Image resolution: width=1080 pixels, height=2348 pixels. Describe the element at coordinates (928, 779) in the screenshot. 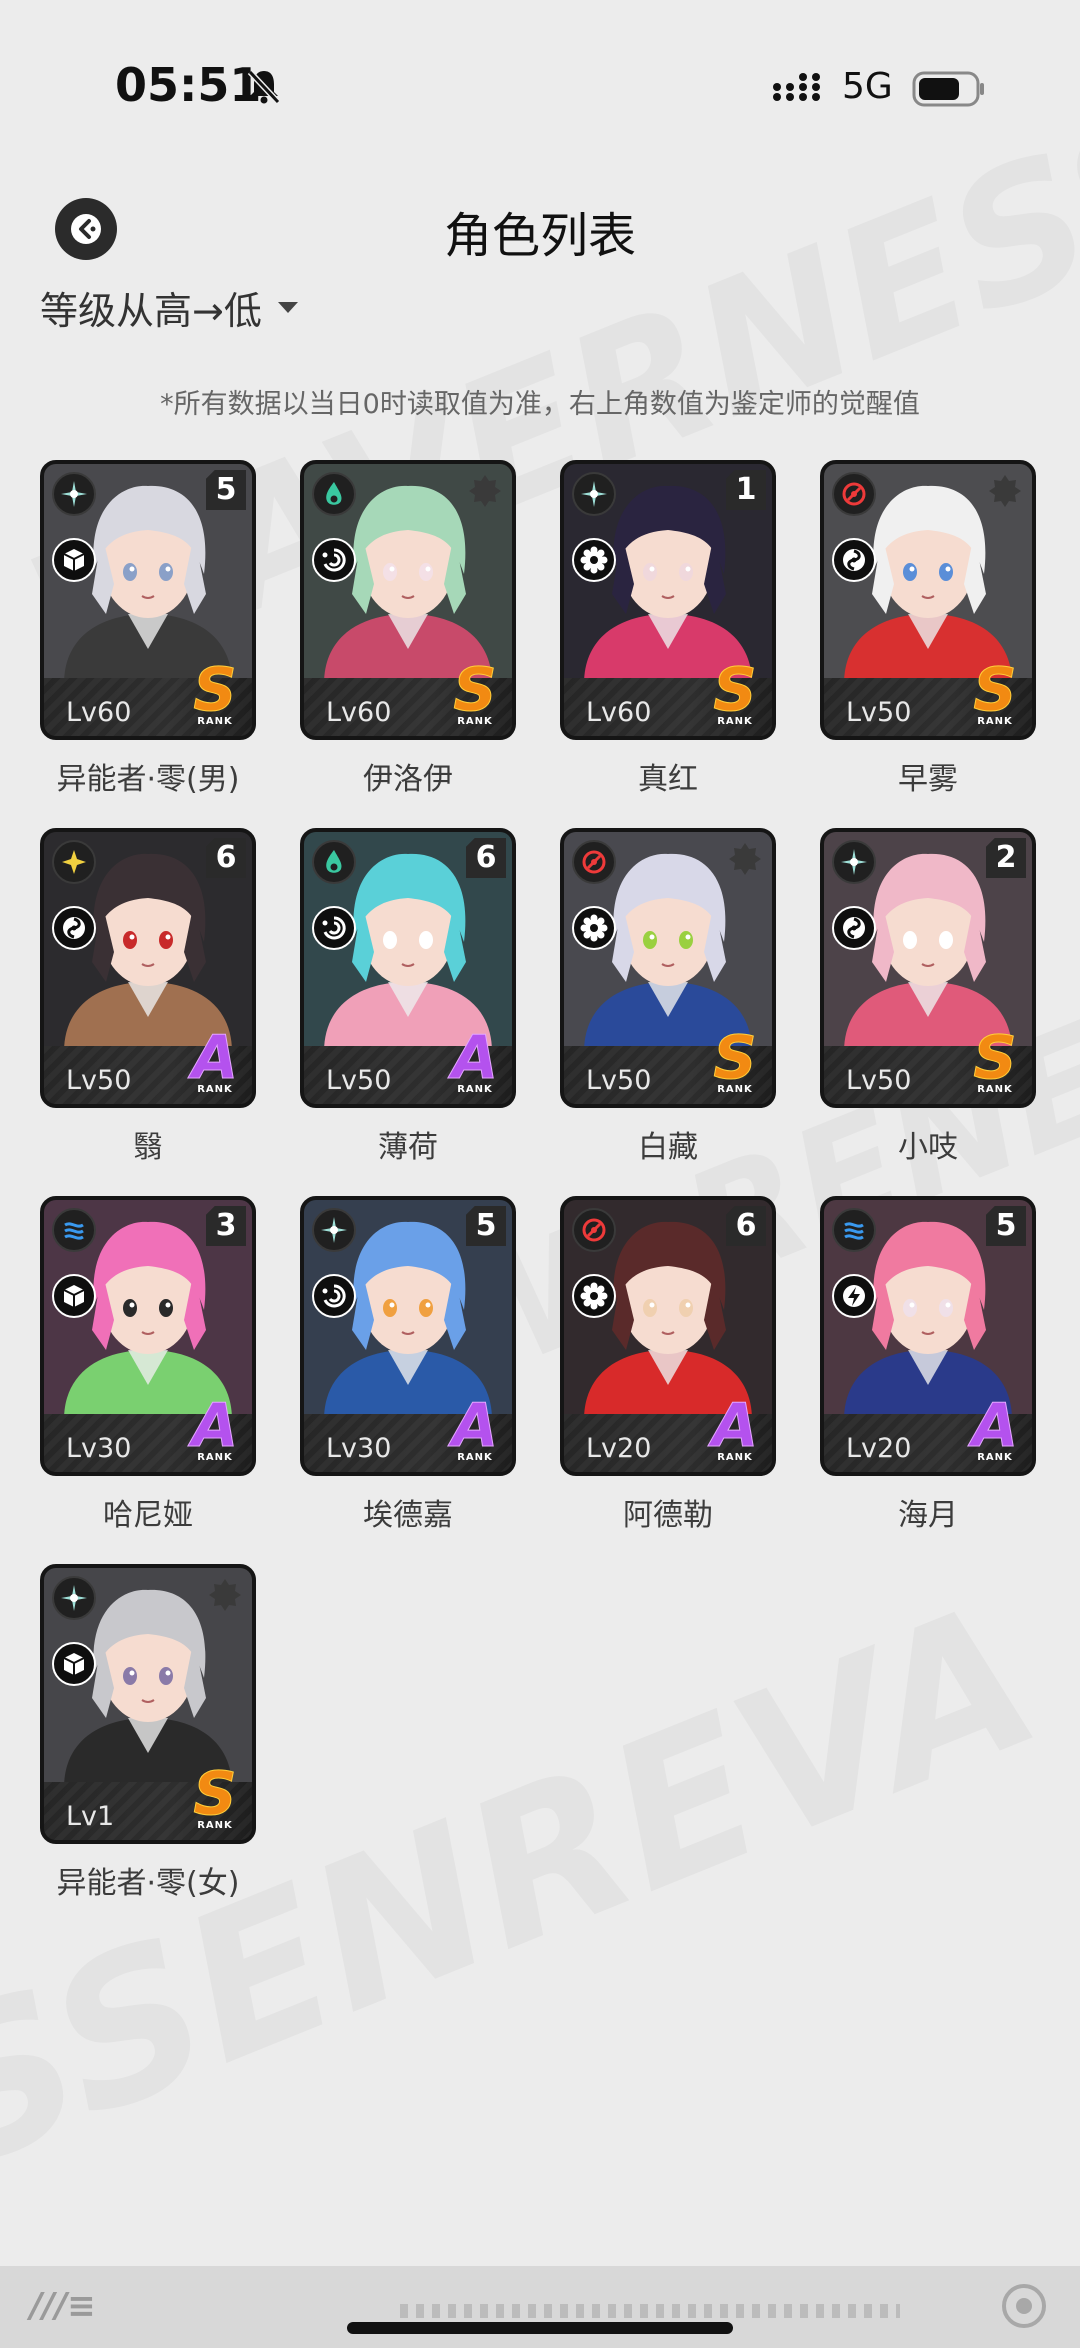

I see `character-name: 早雾` at that location.